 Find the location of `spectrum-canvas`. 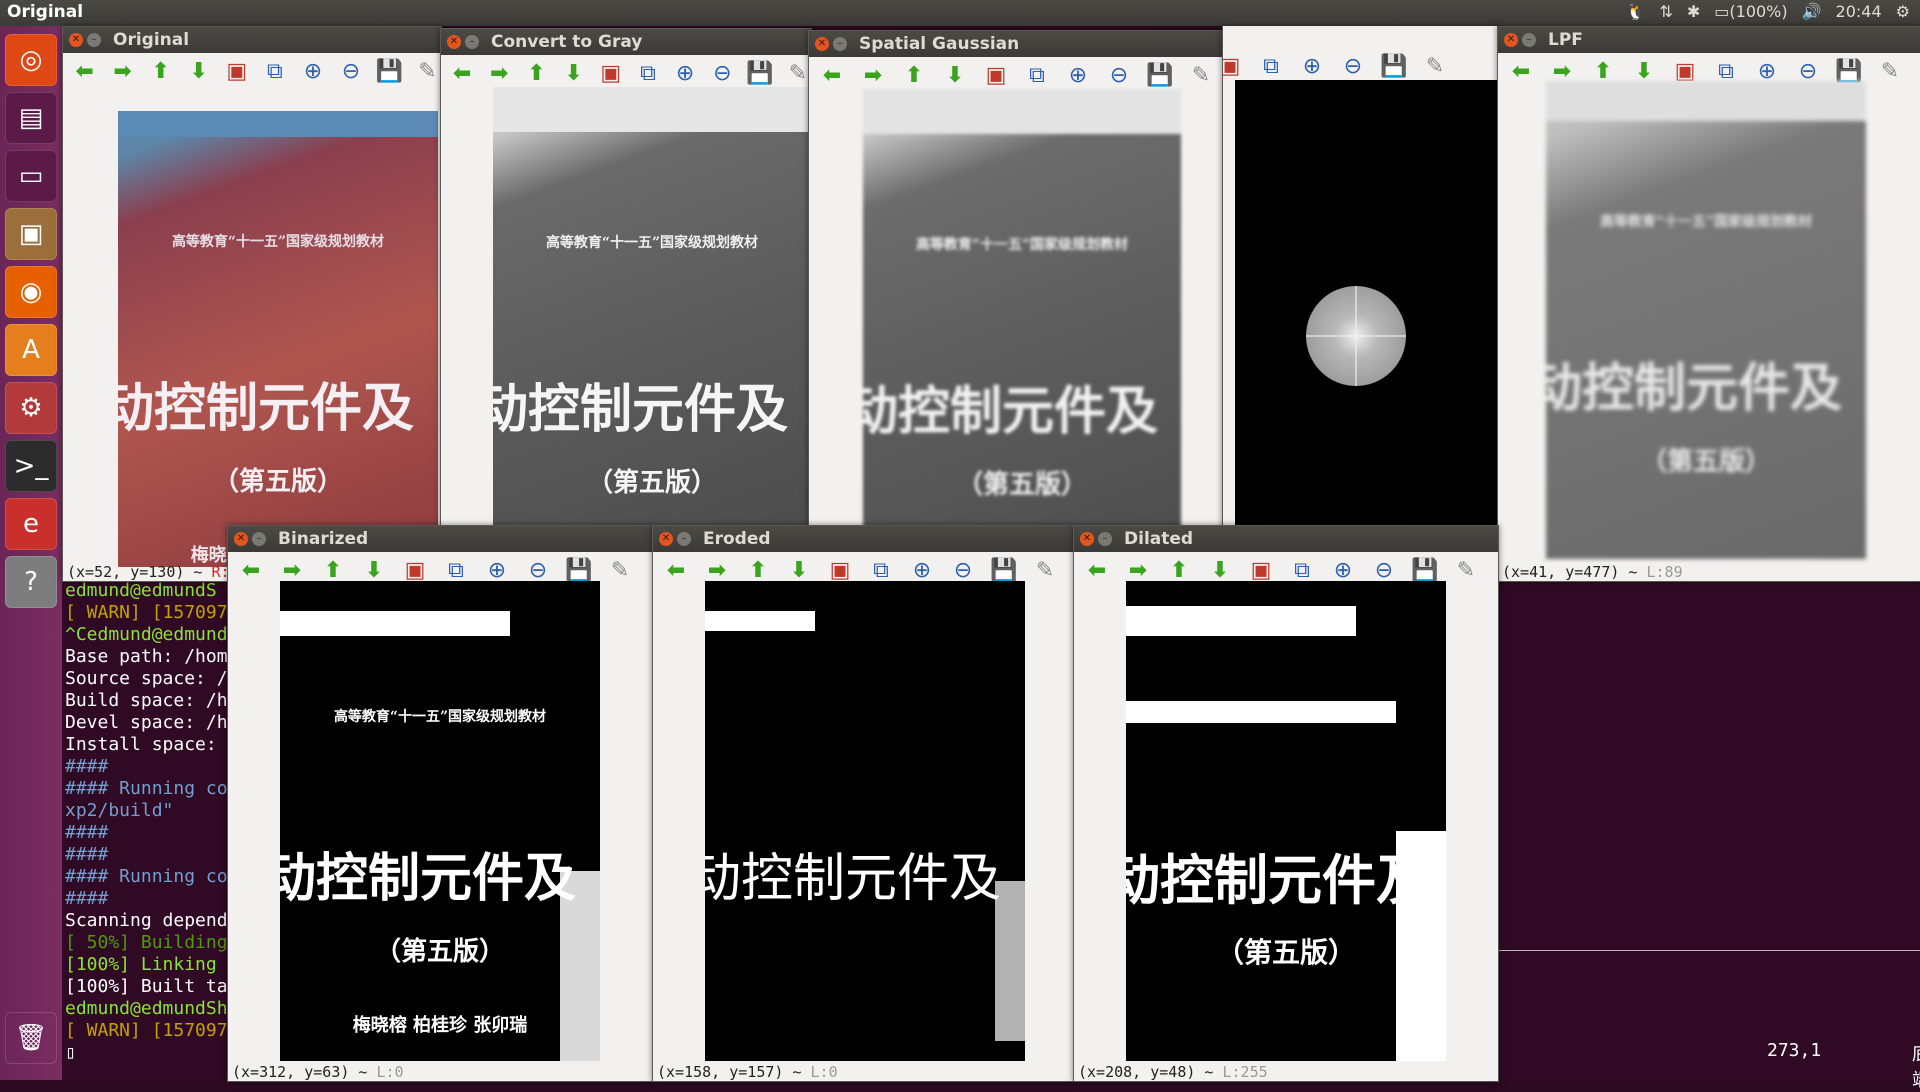

spectrum-canvas is located at coordinates (1366, 330).